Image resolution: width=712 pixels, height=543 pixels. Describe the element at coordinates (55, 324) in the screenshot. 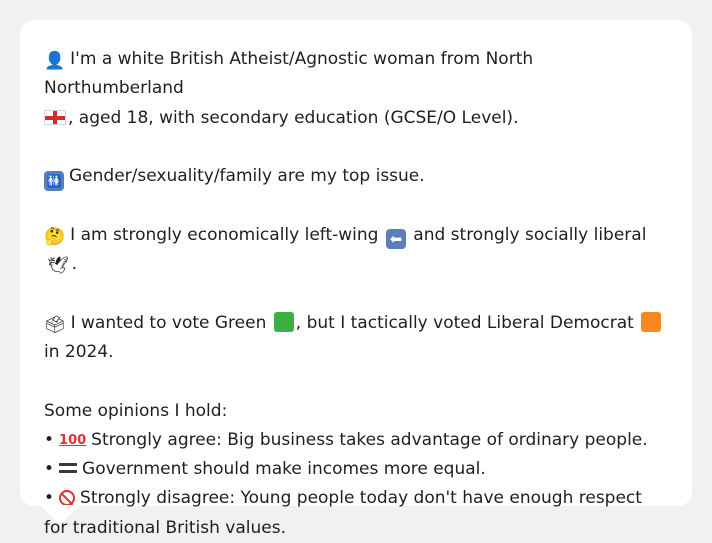

I see `ballot-box-icon: 🗳` at that location.